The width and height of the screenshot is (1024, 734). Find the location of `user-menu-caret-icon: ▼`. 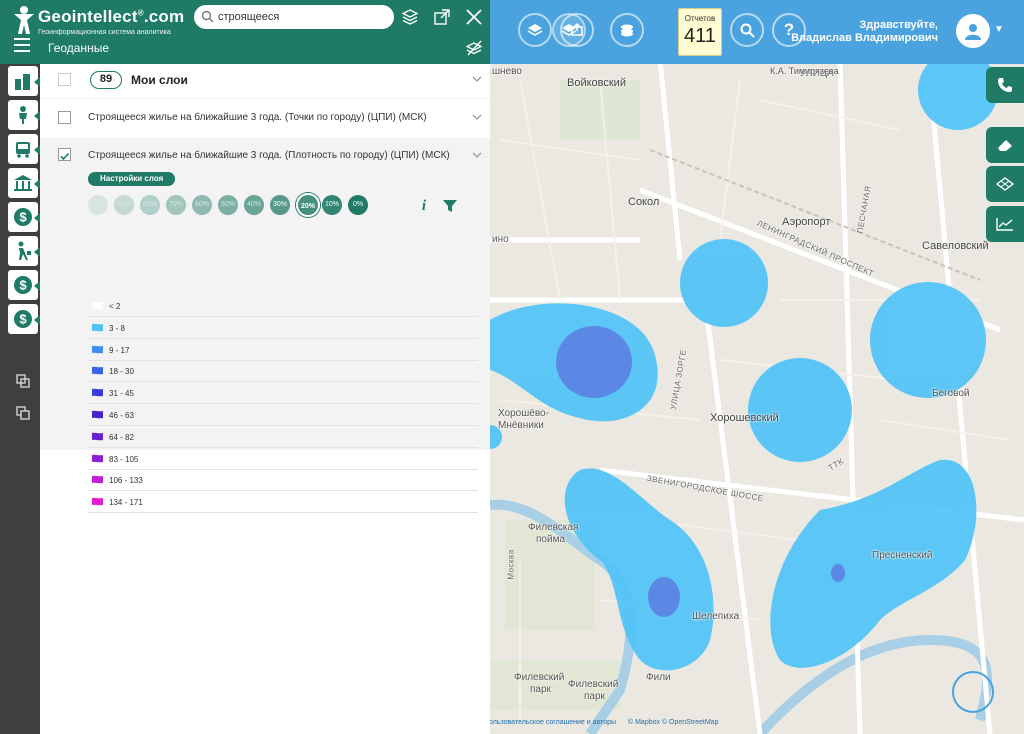

user-menu-caret-icon: ▼ is located at coordinates (999, 29).